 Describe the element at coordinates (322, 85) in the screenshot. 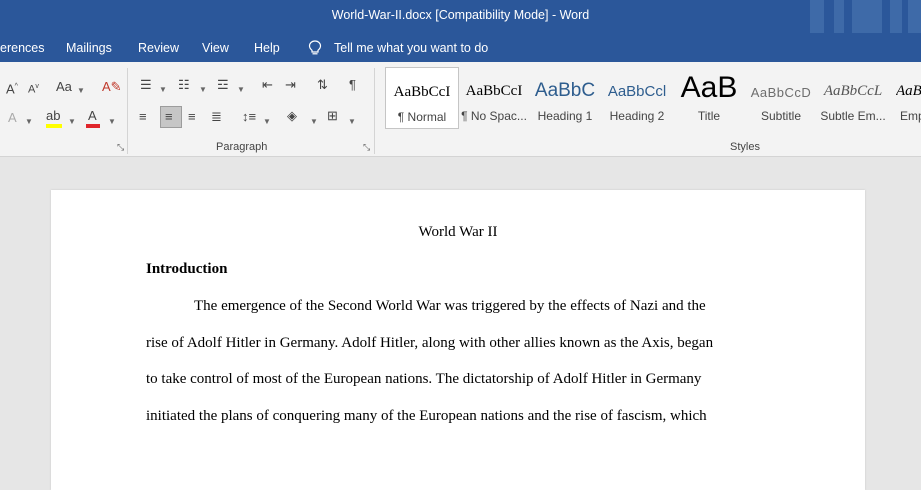

I see `sort-icon: ⇅` at that location.